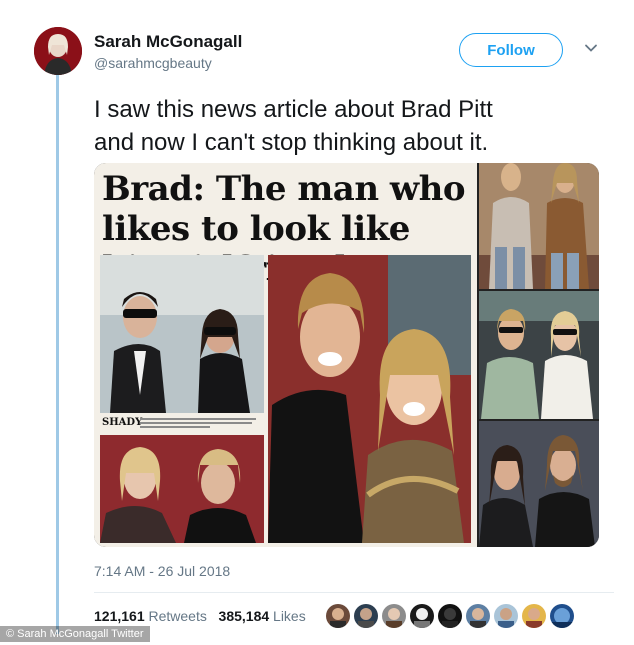 The width and height of the screenshot is (634, 645). I want to click on retweets-count: 121,161, so click(119, 616).